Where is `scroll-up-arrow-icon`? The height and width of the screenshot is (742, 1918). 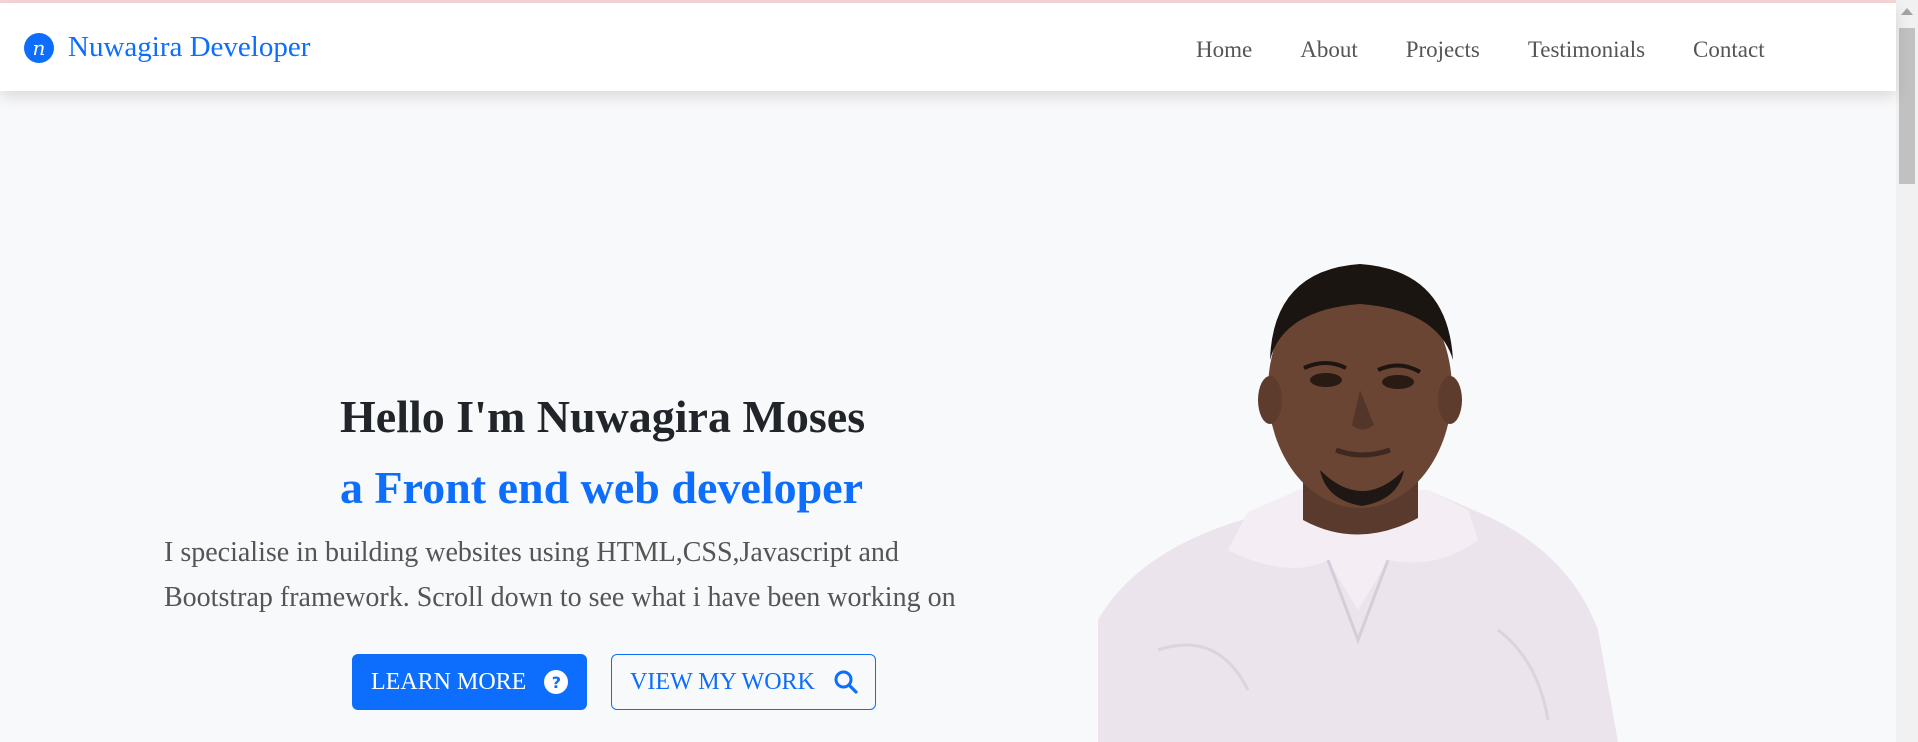
scroll-up-arrow-icon is located at coordinates (1907, 11).